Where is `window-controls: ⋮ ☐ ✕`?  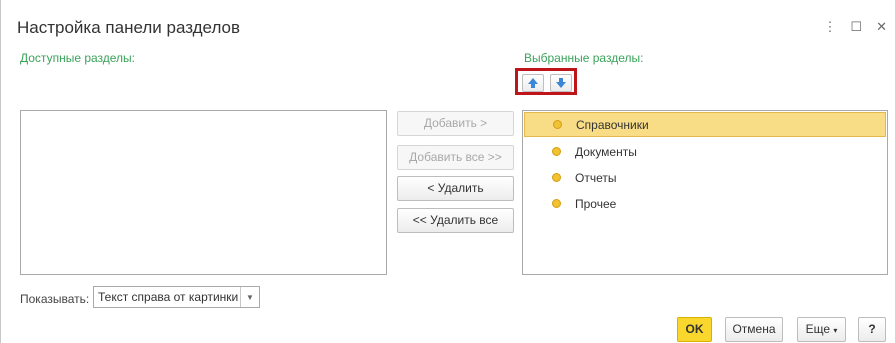
window-controls: ⋮ ☐ ✕ is located at coordinates (855, 27).